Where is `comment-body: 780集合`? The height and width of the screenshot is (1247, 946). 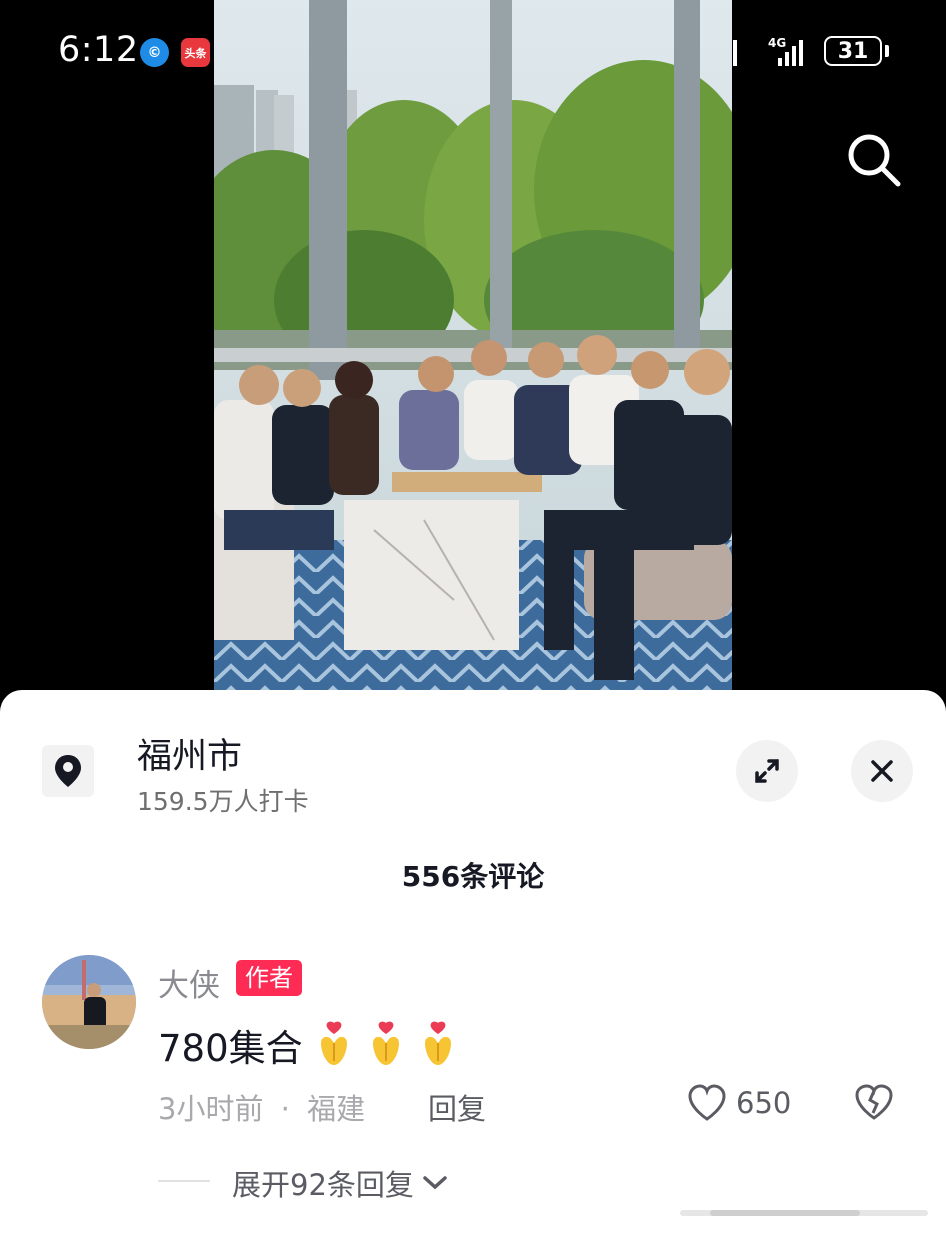 comment-body: 780集合 is located at coordinates (308, 1045).